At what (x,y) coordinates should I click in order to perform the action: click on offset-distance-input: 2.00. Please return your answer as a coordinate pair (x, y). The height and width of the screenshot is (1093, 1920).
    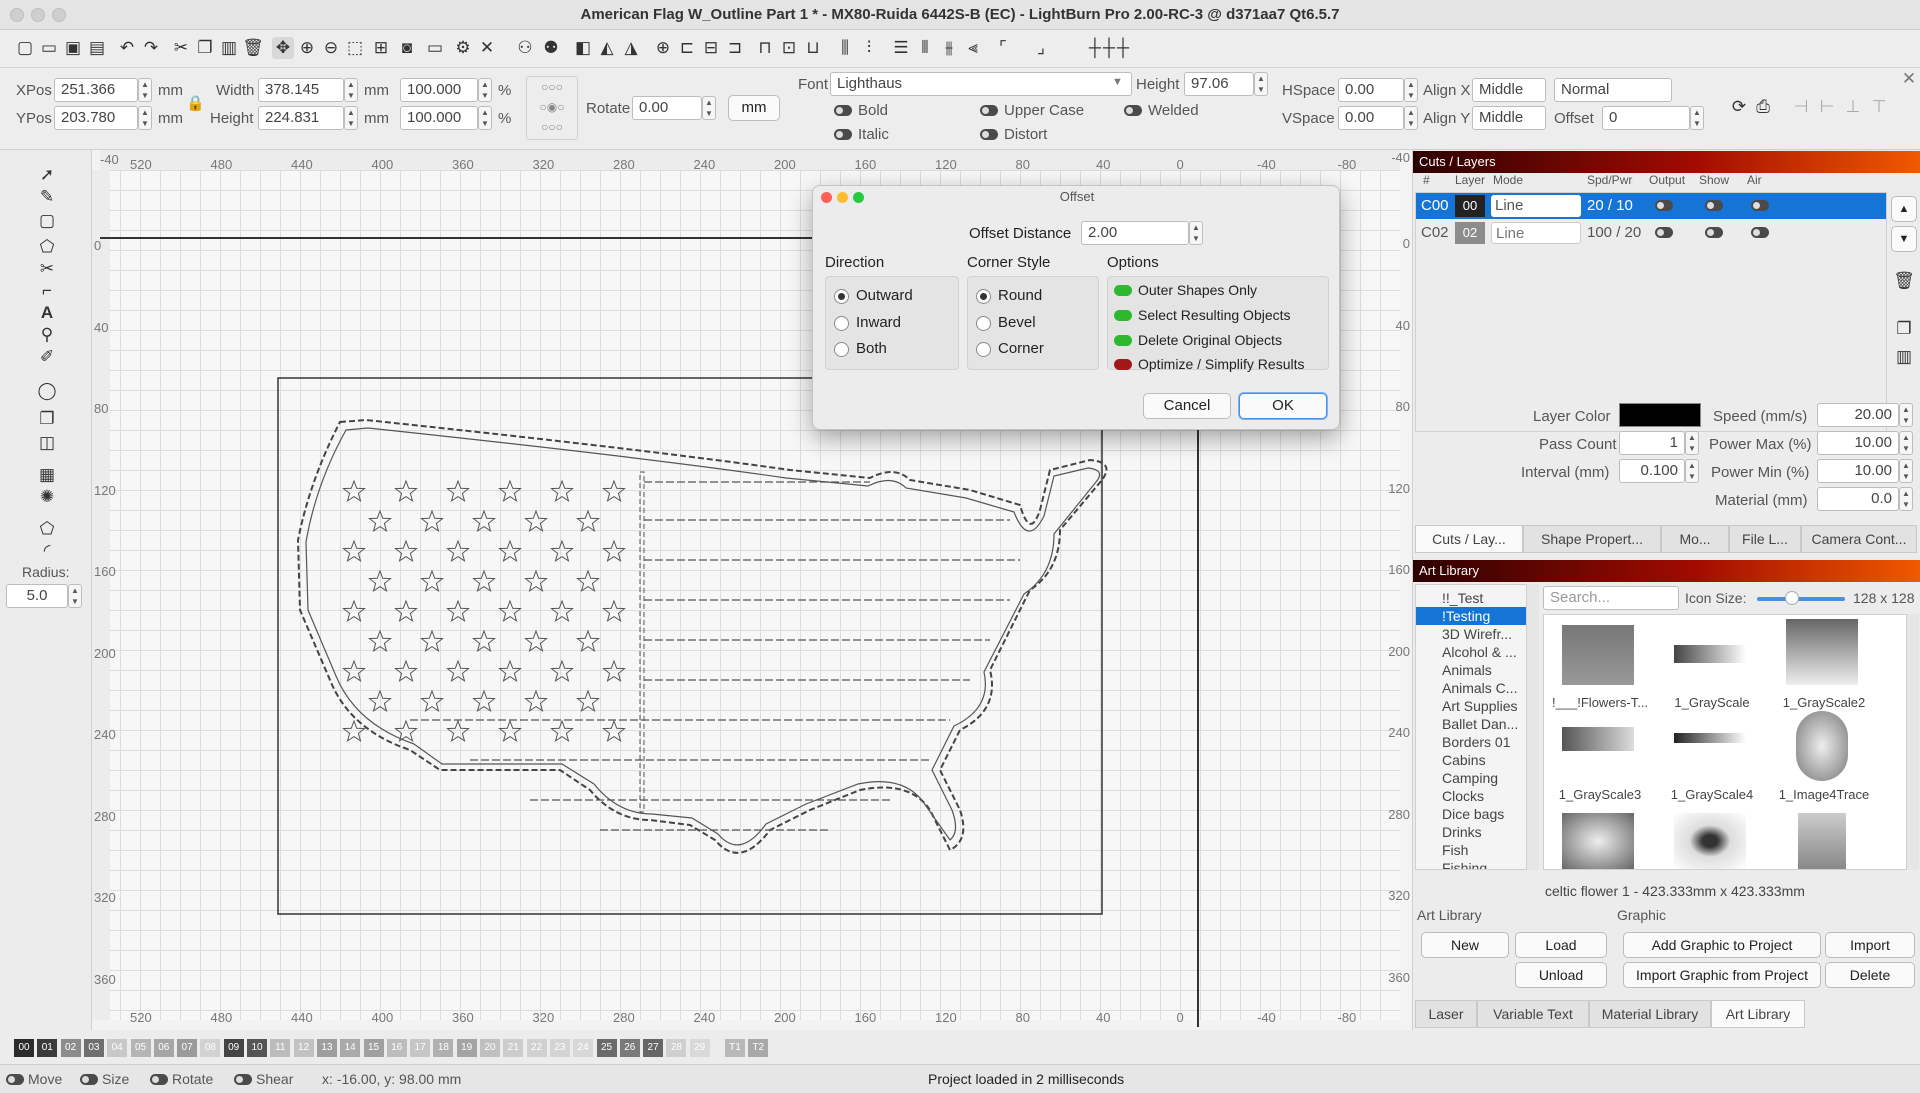
    Looking at the image, I should click on (1135, 233).